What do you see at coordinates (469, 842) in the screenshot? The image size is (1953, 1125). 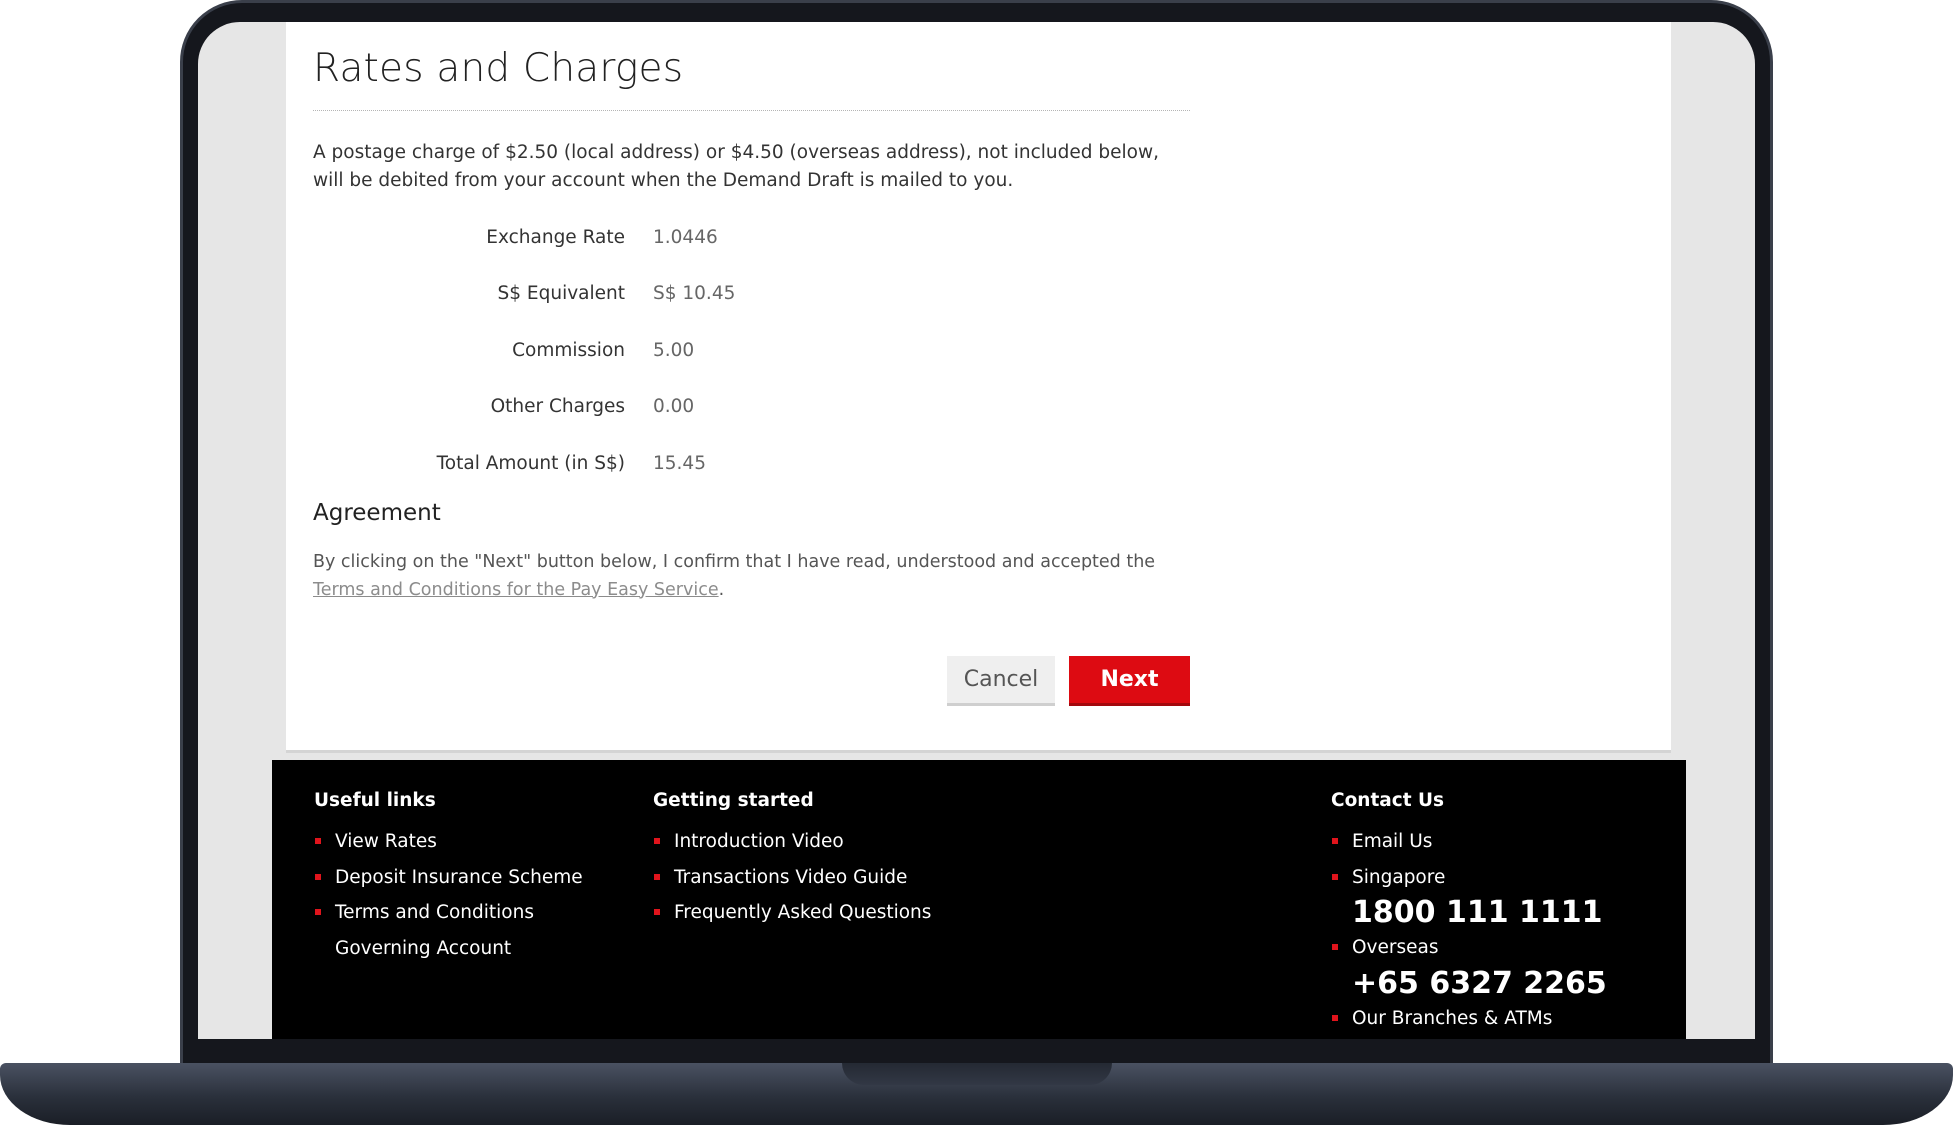 I see `footer-link-view-rates: View Rates` at bounding box center [469, 842].